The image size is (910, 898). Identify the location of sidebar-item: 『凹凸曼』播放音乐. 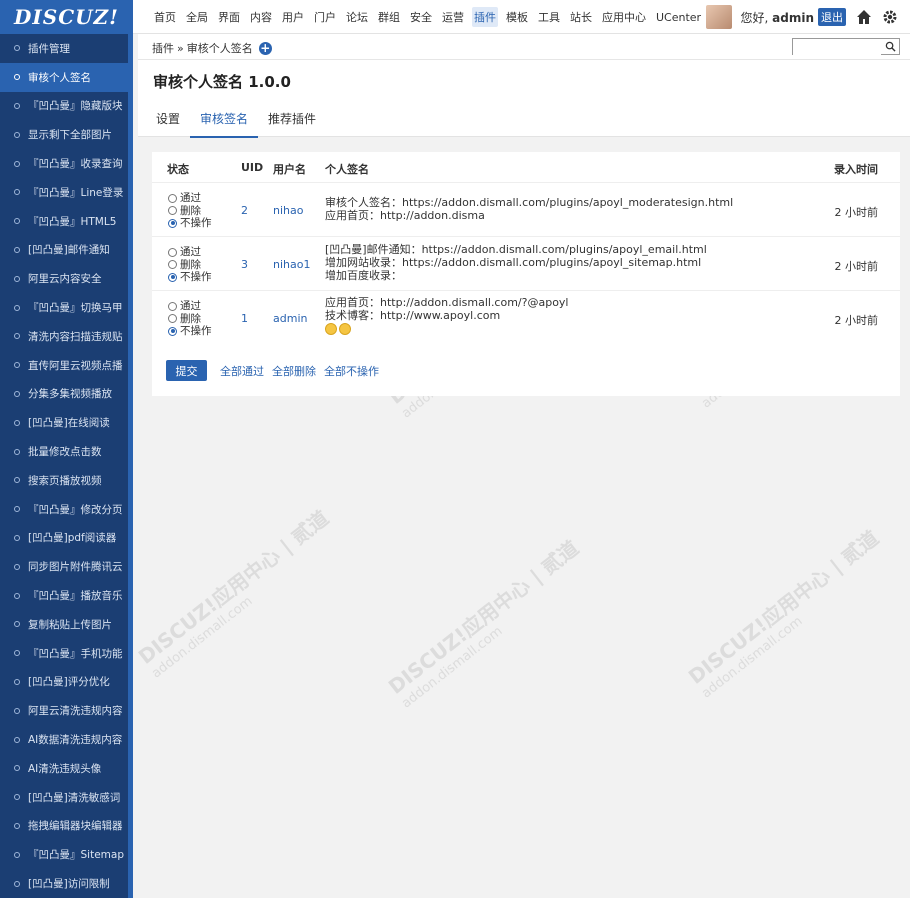
(64, 595).